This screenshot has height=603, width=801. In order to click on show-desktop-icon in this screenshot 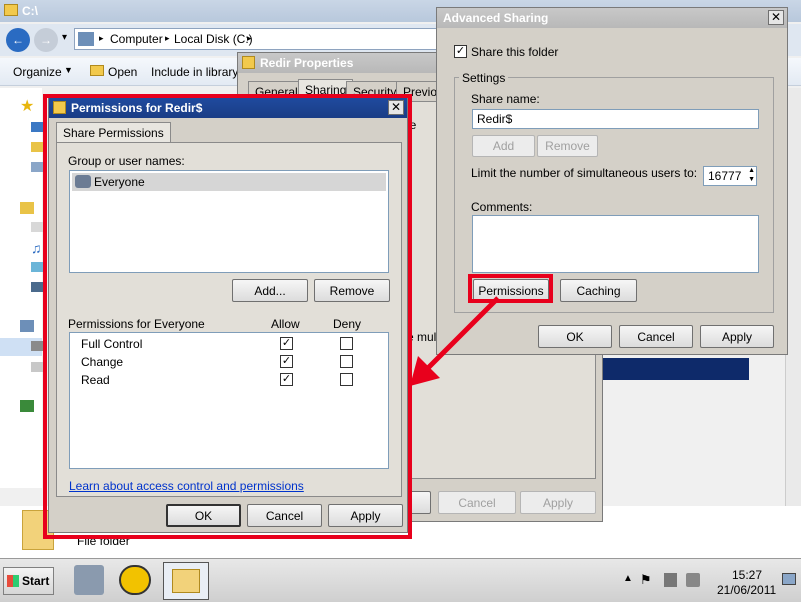, I will do `click(789, 579)`.